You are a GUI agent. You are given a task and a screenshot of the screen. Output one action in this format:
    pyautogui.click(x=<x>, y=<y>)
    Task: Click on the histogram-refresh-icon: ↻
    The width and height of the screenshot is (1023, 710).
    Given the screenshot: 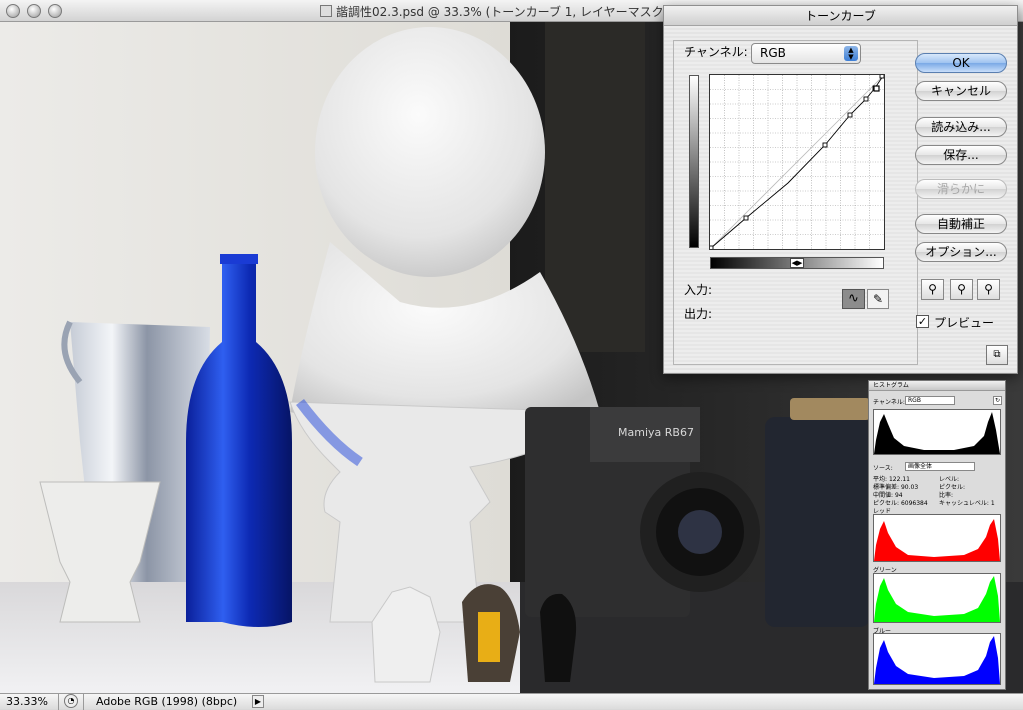 What is the action you would take?
    pyautogui.click(x=997, y=400)
    